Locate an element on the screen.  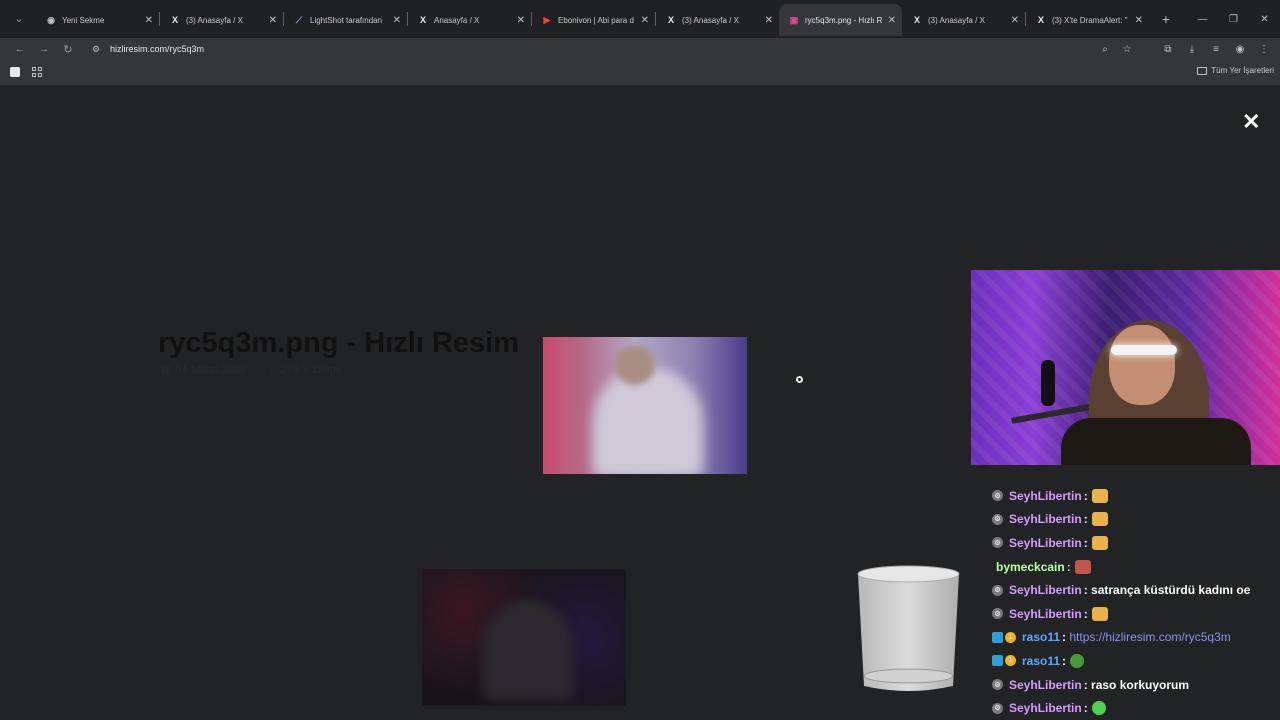
browser-tab: X Anasayfa / X ✕ is located at coordinates (469, 20).